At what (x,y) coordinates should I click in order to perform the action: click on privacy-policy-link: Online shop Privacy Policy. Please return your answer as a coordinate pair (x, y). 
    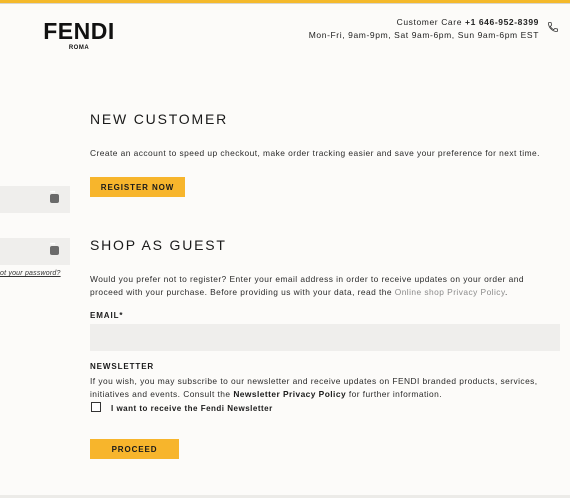
    Looking at the image, I should click on (450, 292).